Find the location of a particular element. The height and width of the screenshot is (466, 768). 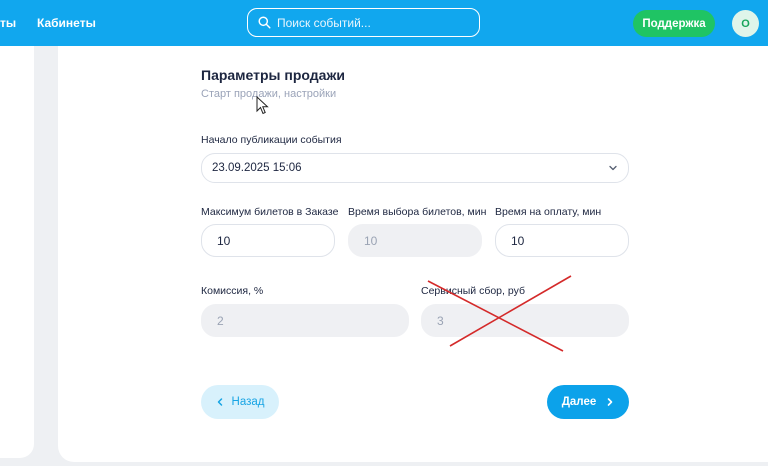

support-button: Поддержка is located at coordinates (674, 23).